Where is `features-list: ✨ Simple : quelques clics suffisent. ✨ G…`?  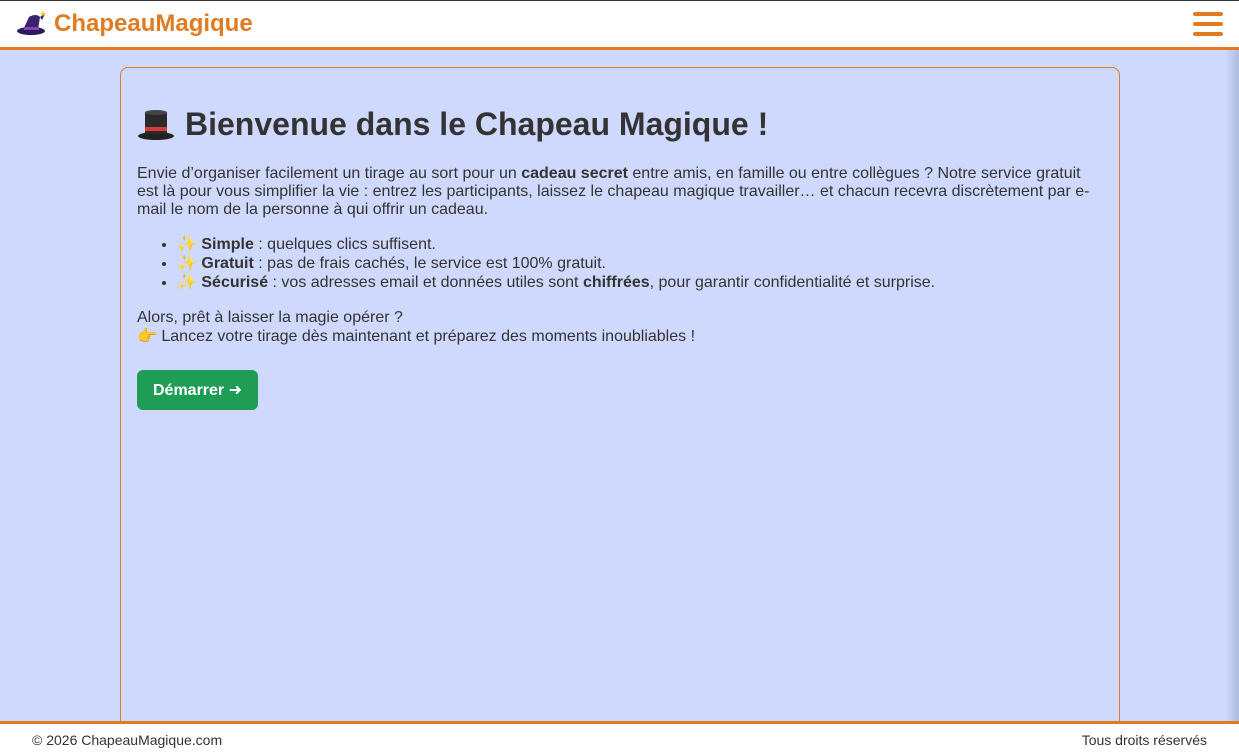 features-list: ✨ Simple : quelques clics suffisent. ✨ G… is located at coordinates (640, 263).